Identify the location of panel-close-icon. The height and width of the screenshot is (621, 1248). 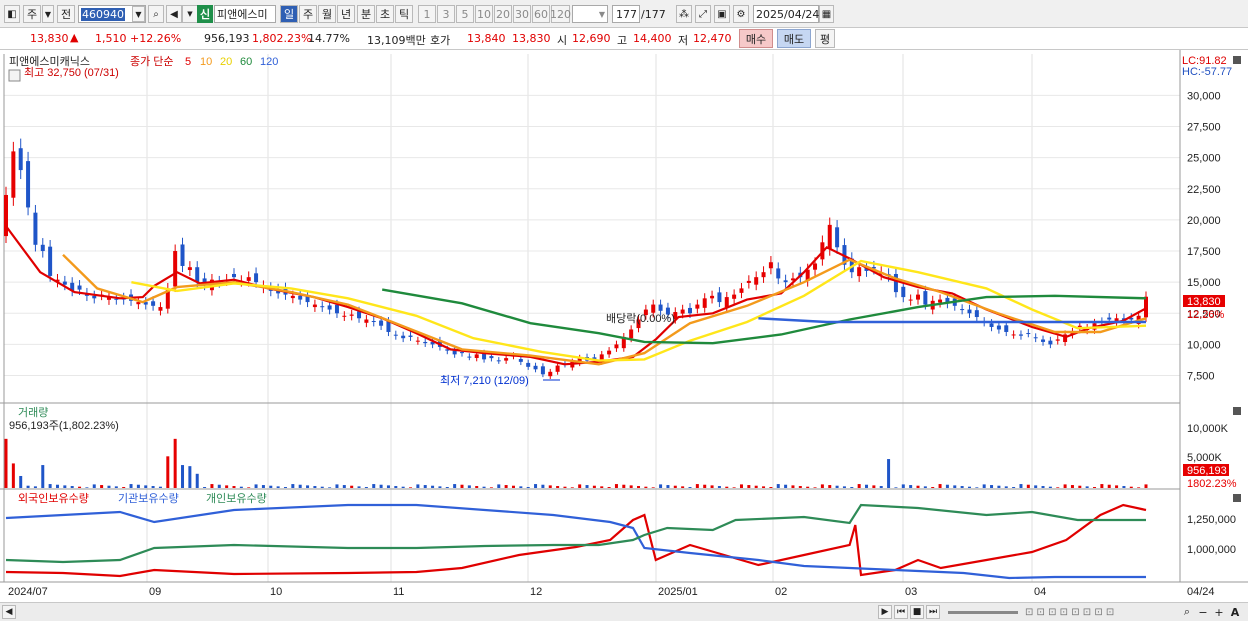
(1237, 60).